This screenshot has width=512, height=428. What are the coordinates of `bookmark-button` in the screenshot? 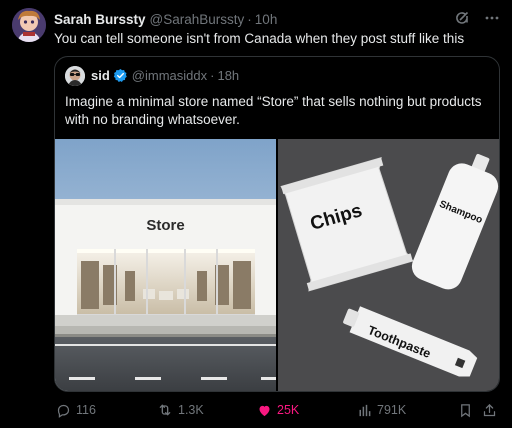 It's located at (465, 410).